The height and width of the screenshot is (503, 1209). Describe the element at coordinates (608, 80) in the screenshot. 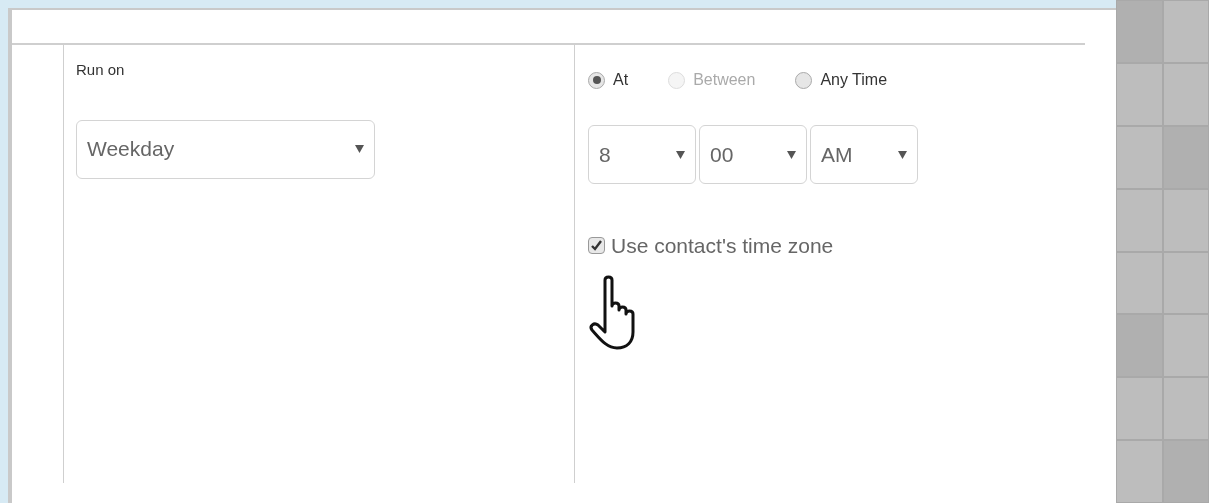

I see `radio-option: At` at that location.